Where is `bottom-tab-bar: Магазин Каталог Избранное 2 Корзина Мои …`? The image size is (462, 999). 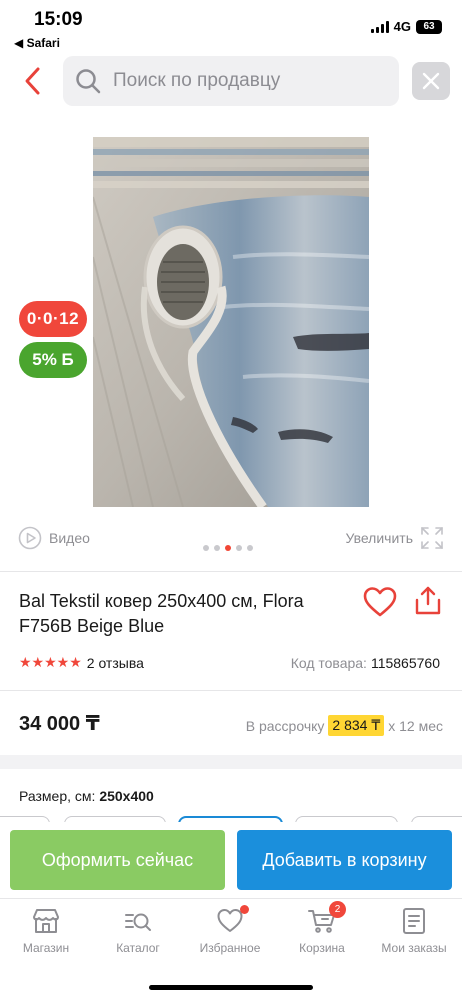
bottom-tab-bar: Магазин Каталог Избранное 2 Корзина Мои … is located at coordinates (231, 948).